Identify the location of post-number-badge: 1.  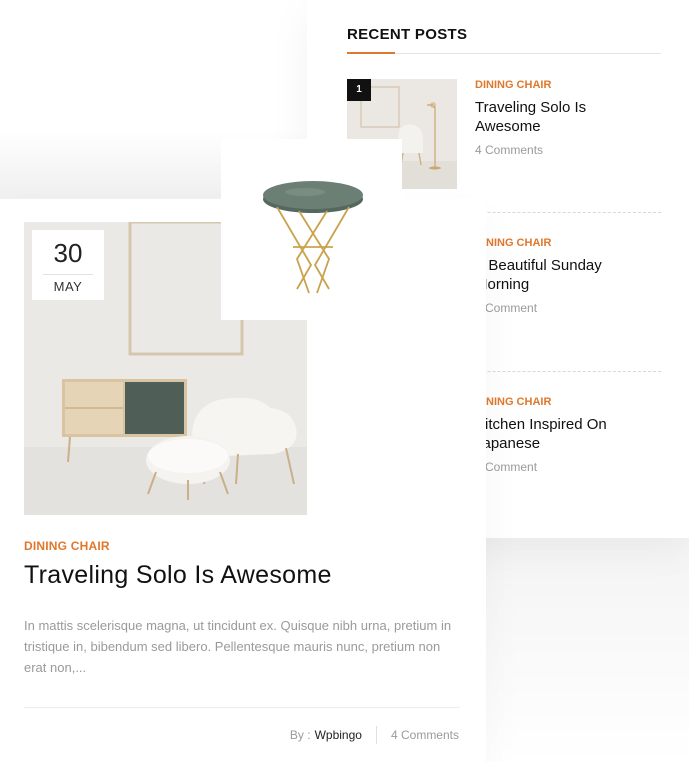
(359, 90).